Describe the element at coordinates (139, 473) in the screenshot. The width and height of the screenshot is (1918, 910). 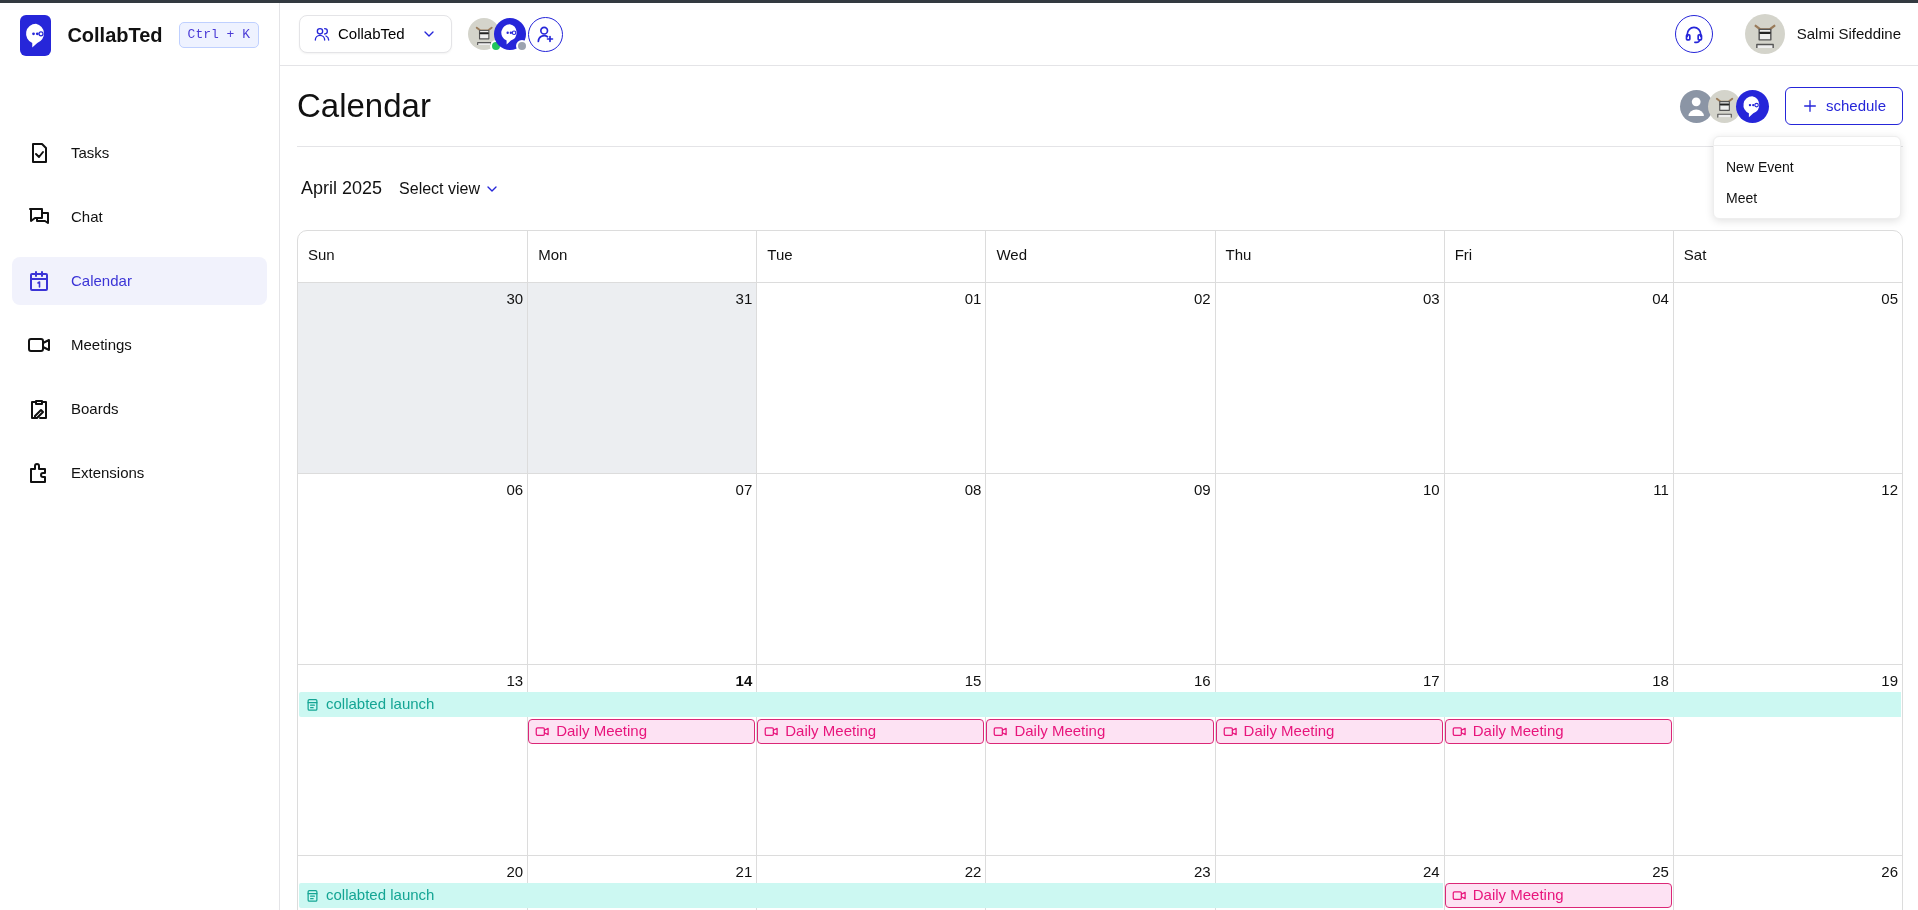
I see `sidebar-item: Extensions` at that location.